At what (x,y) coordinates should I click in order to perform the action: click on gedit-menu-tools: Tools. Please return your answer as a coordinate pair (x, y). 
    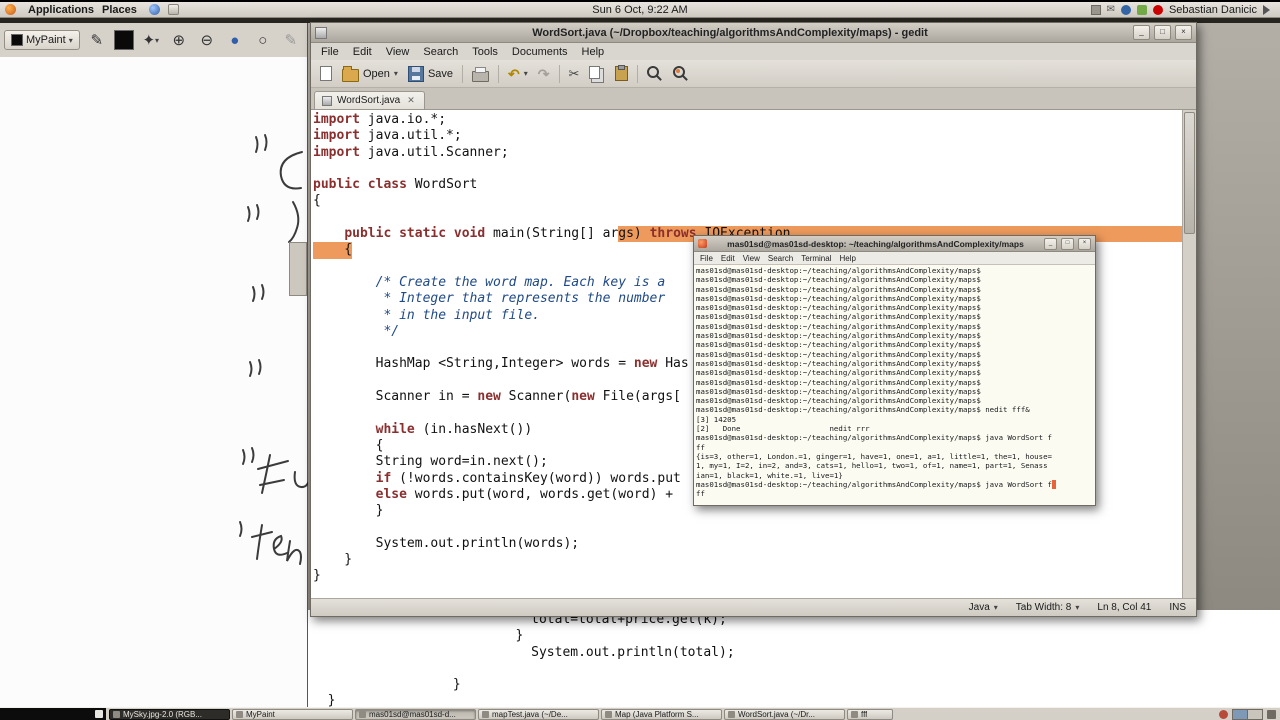
    Looking at the image, I should click on (485, 52).